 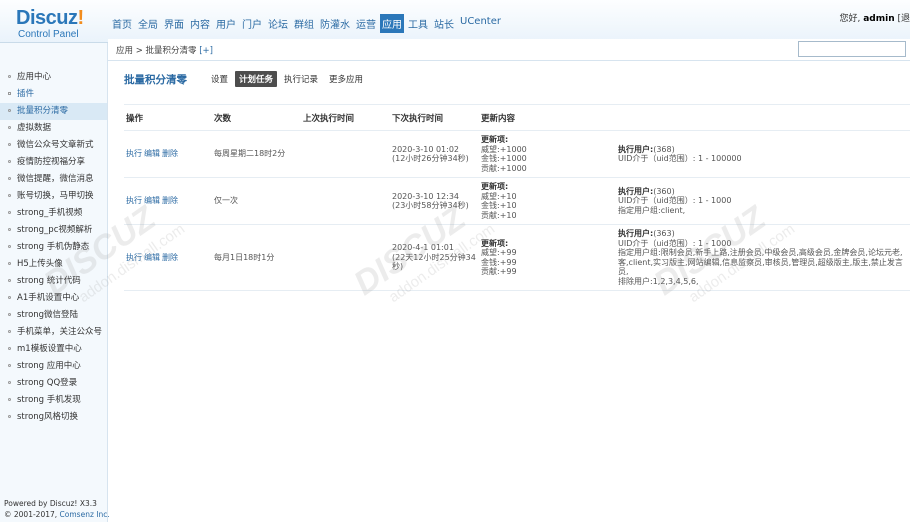 I want to click on sidebar-item: 微信公众号文章新式, so click(x=53, y=145).